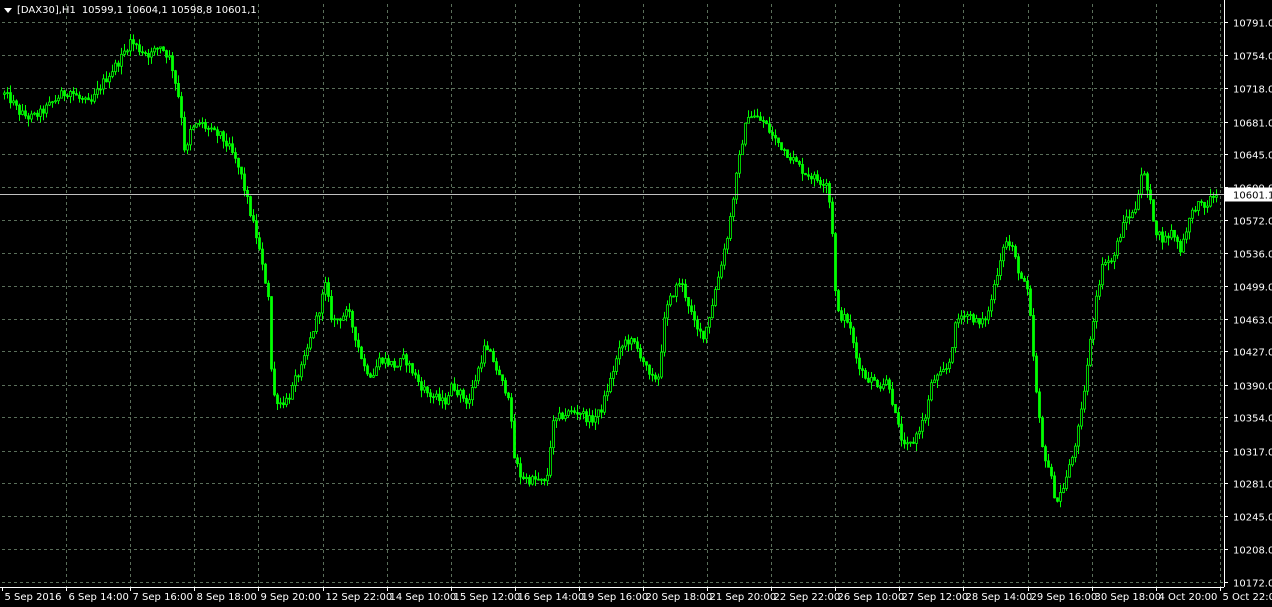 This screenshot has width=1272, height=607. I want to click on y-tick-label: 10536.0, so click(1252, 255).